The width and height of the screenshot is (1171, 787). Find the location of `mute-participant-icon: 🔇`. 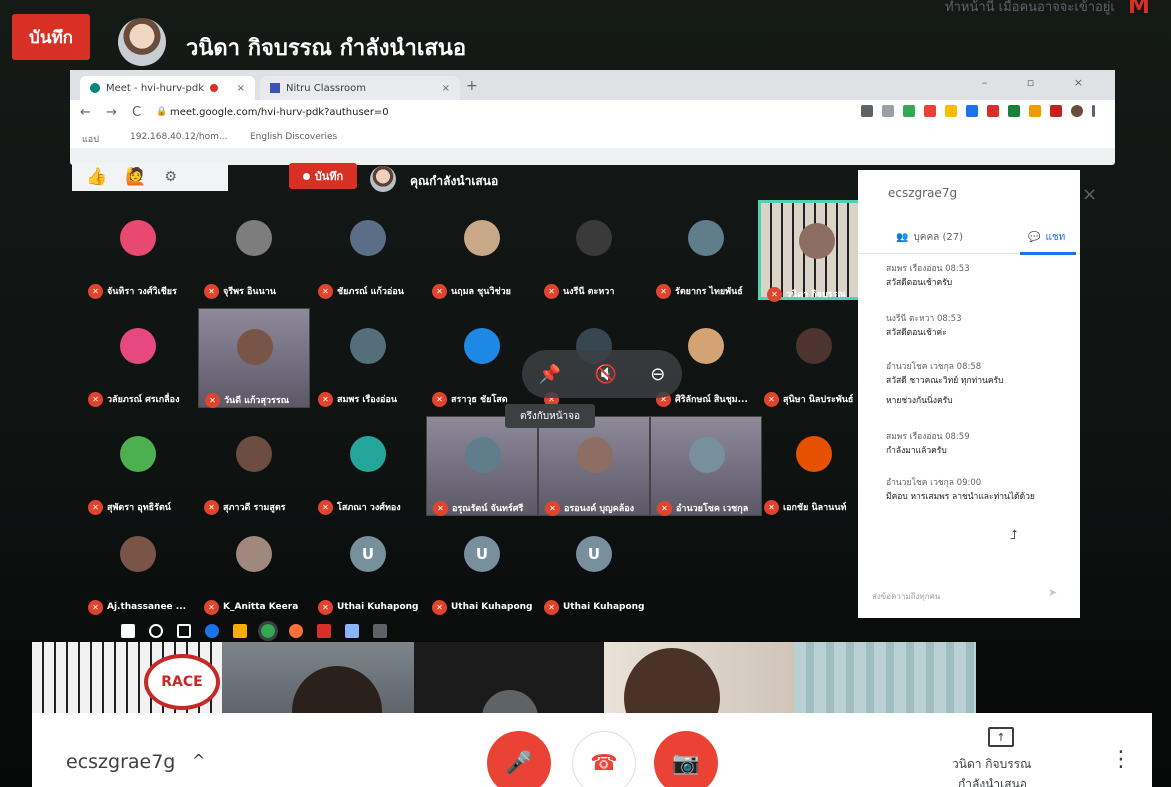

mute-participant-icon: 🔇 is located at coordinates (605, 374).